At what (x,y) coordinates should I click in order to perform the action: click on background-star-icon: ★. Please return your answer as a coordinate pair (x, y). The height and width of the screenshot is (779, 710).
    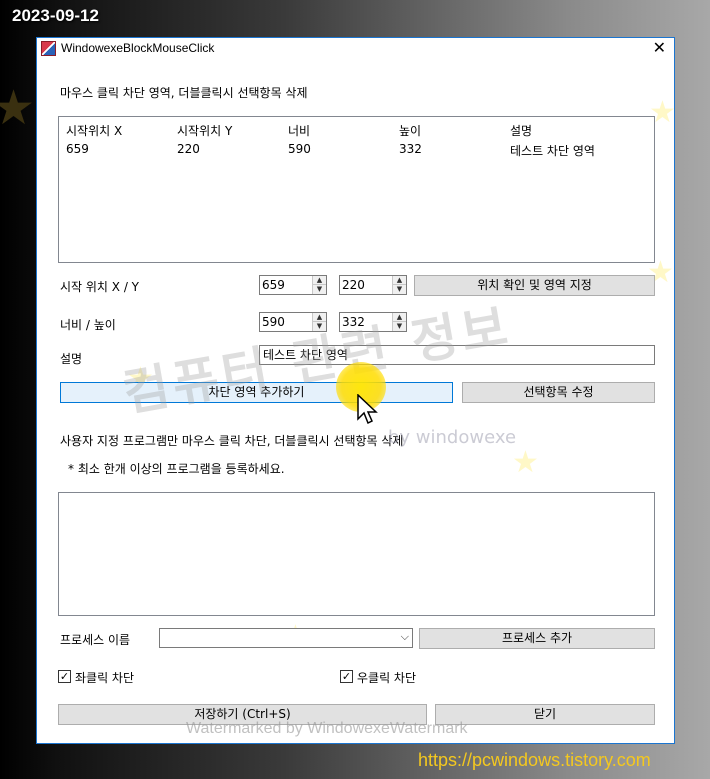
    Looking at the image, I should click on (18, 108).